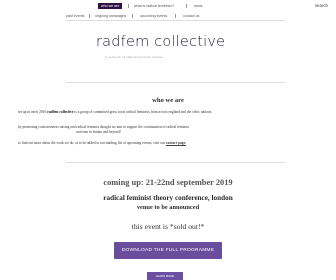  What do you see at coordinates (33, 112) in the screenshot?
I see `about-text: set up in early 2016` at bounding box center [33, 112].